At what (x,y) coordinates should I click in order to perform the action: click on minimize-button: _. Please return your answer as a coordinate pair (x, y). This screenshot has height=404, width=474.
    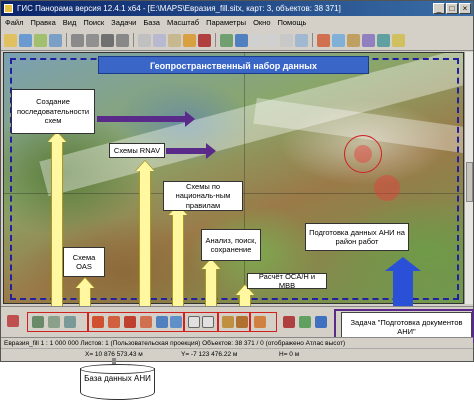
    Looking at the image, I should click on (439, 8).